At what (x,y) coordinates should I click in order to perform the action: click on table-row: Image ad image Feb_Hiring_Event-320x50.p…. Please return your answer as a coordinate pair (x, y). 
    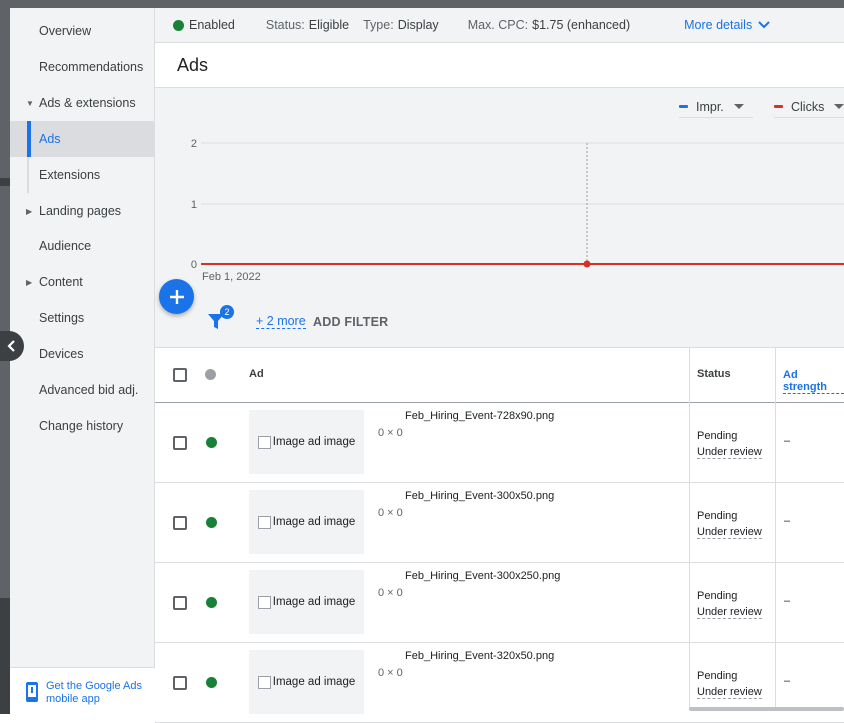
    Looking at the image, I should click on (499, 683).